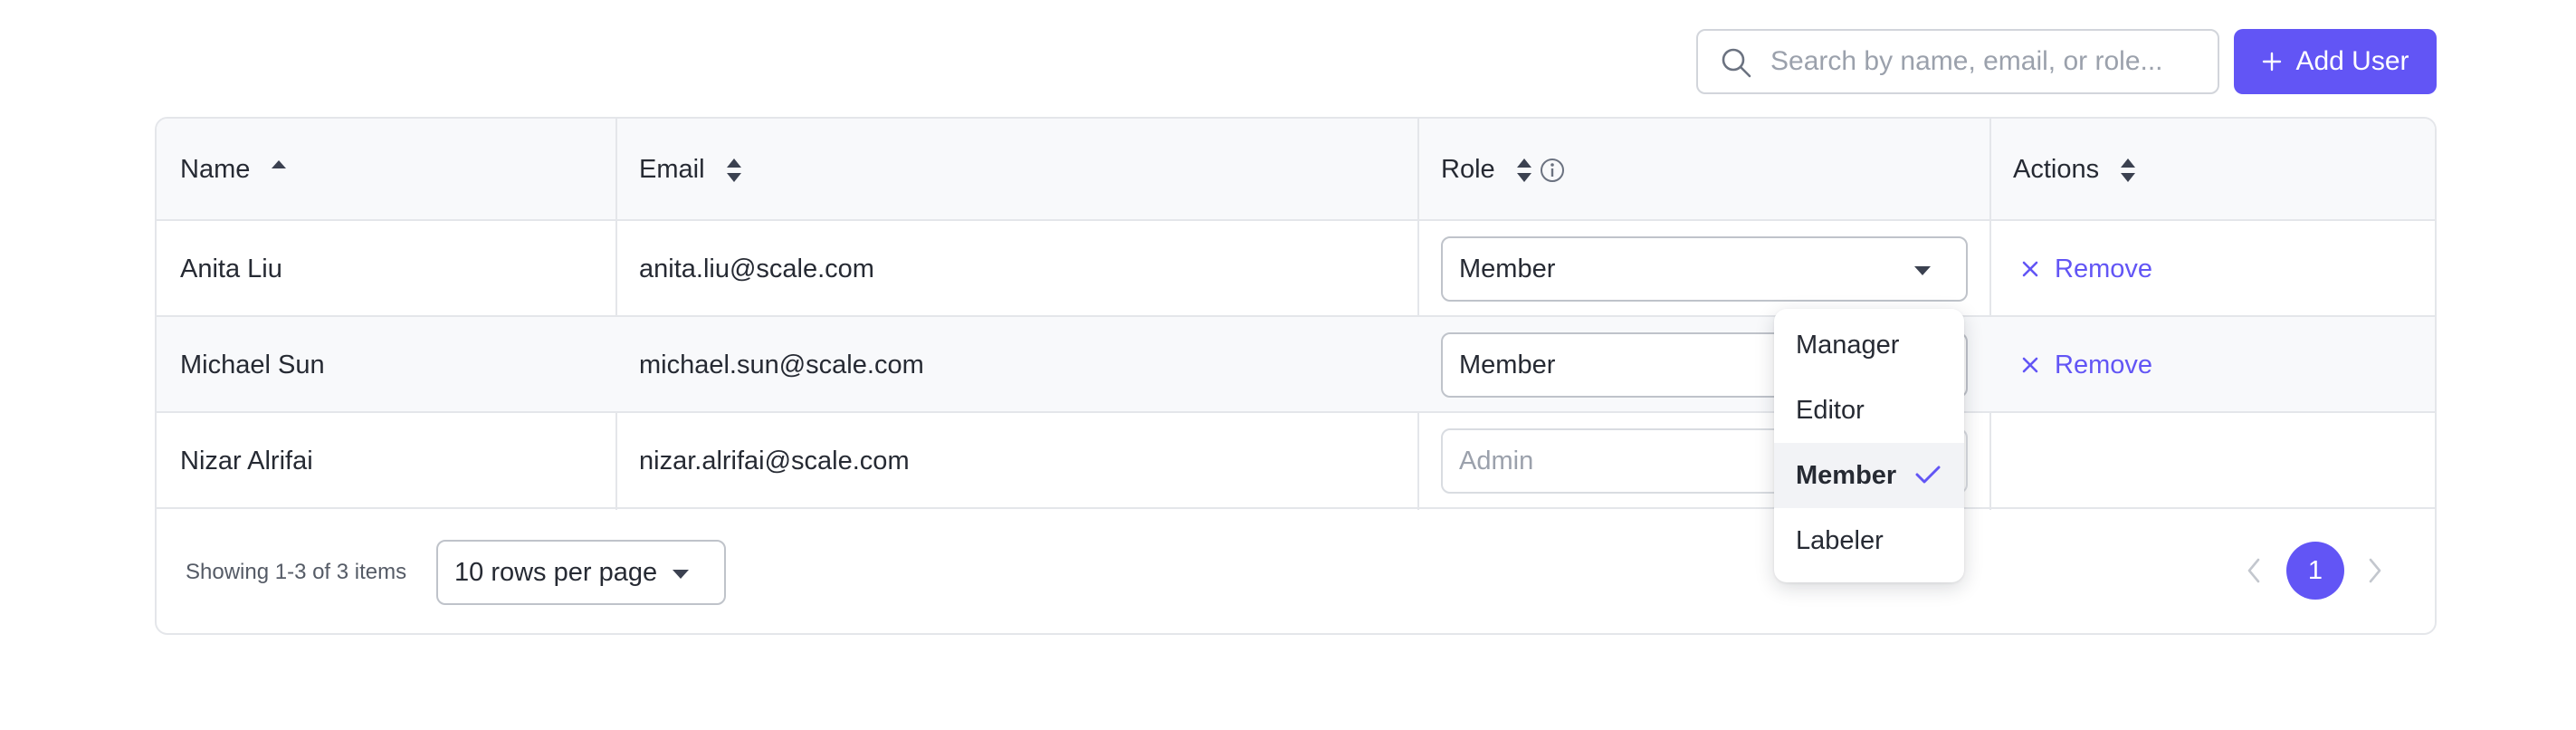  What do you see at coordinates (2272, 62) in the screenshot?
I see `plus-icon` at bounding box center [2272, 62].